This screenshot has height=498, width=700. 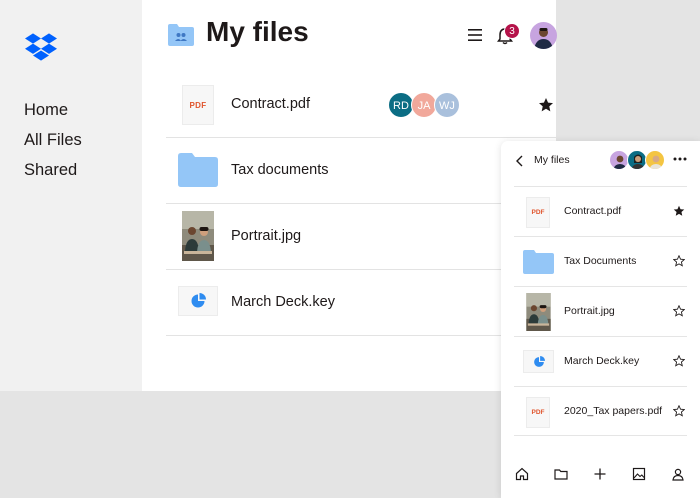 What do you see at coordinates (361, 105) in the screenshot?
I see `file-row: PDF Contract.pdf RD JA WJ` at bounding box center [361, 105].